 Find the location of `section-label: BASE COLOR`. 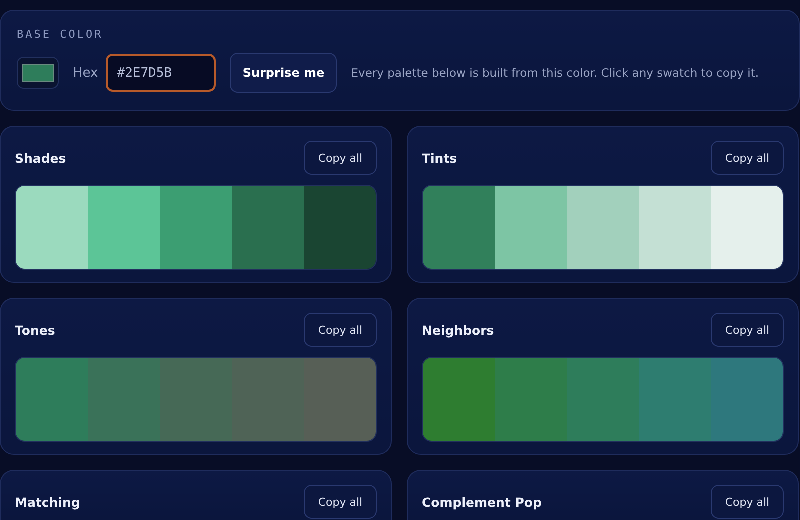

section-label: BASE COLOR is located at coordinates (60, 34).